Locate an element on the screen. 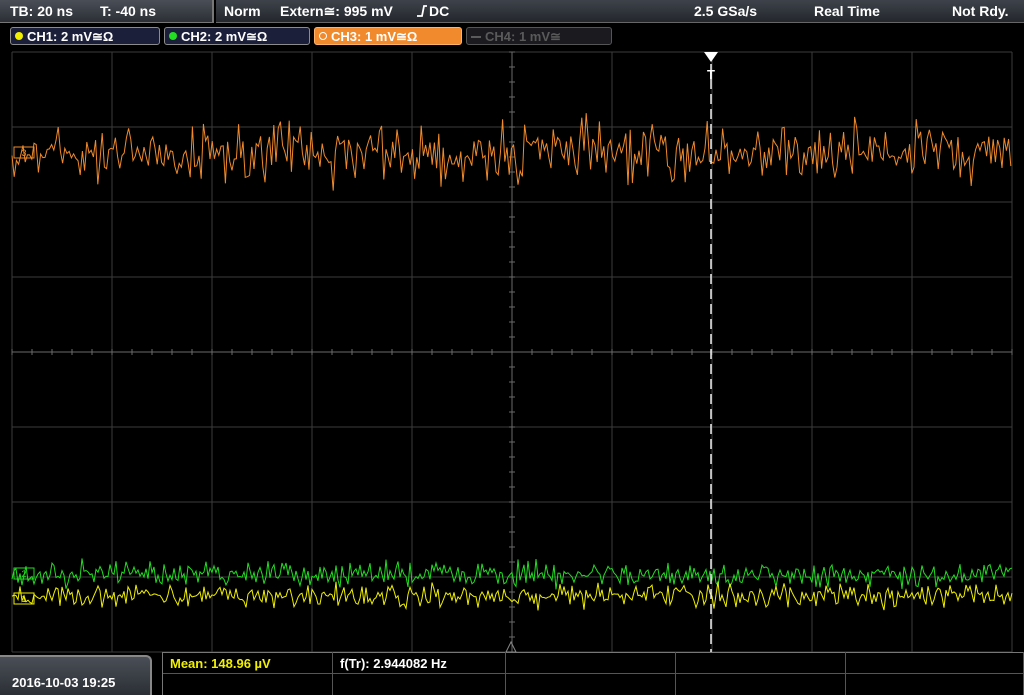 This screenshot has height=695, width=1024. mean-measurement: Mean: 148.96 µV is located at coordinates (220, 663).